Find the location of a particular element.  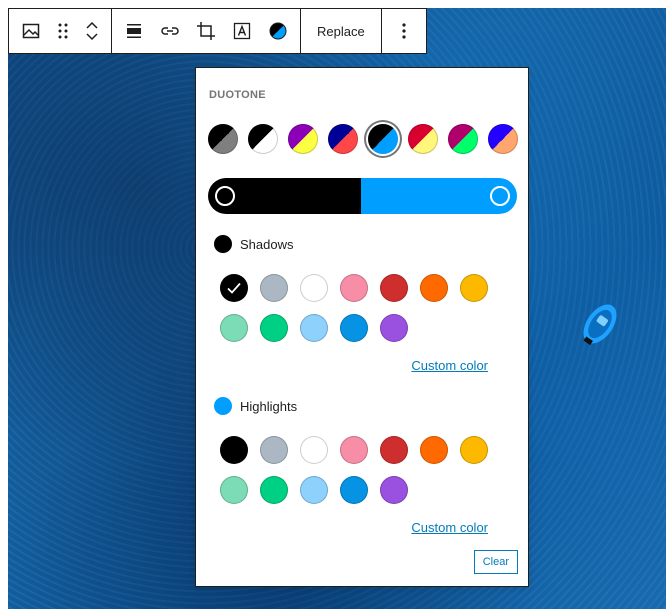

highlights-heading: Highlights is located at coordinates (255, 406).